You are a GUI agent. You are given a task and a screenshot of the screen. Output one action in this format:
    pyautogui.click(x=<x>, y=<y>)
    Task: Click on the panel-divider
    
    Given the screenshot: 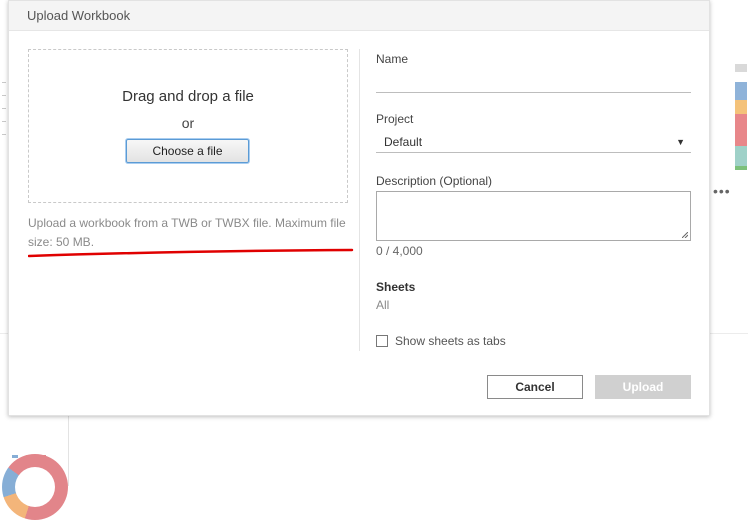 What is the action you would take?
    pyautogui.click(x=359, y=200)
    